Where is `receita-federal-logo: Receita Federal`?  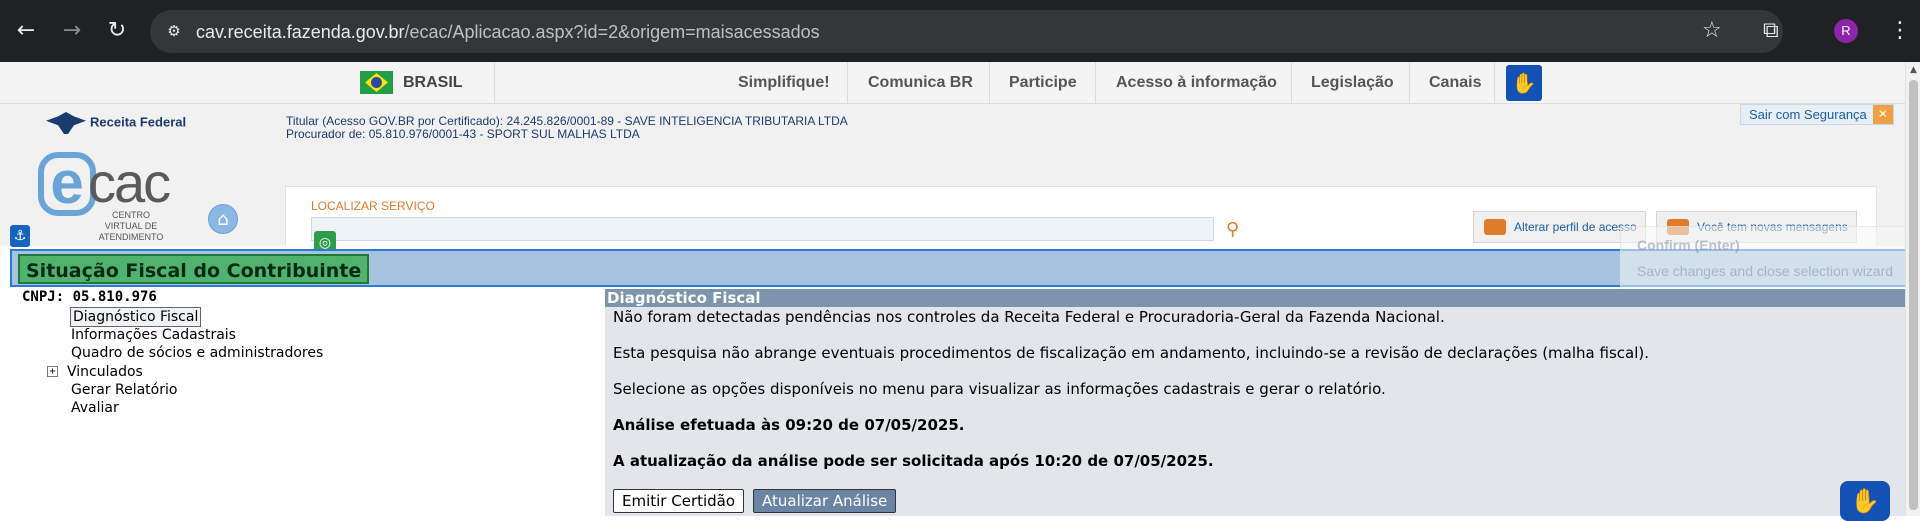 receita-federal-logo: Receita Federal is located at coordinates (116, 123).